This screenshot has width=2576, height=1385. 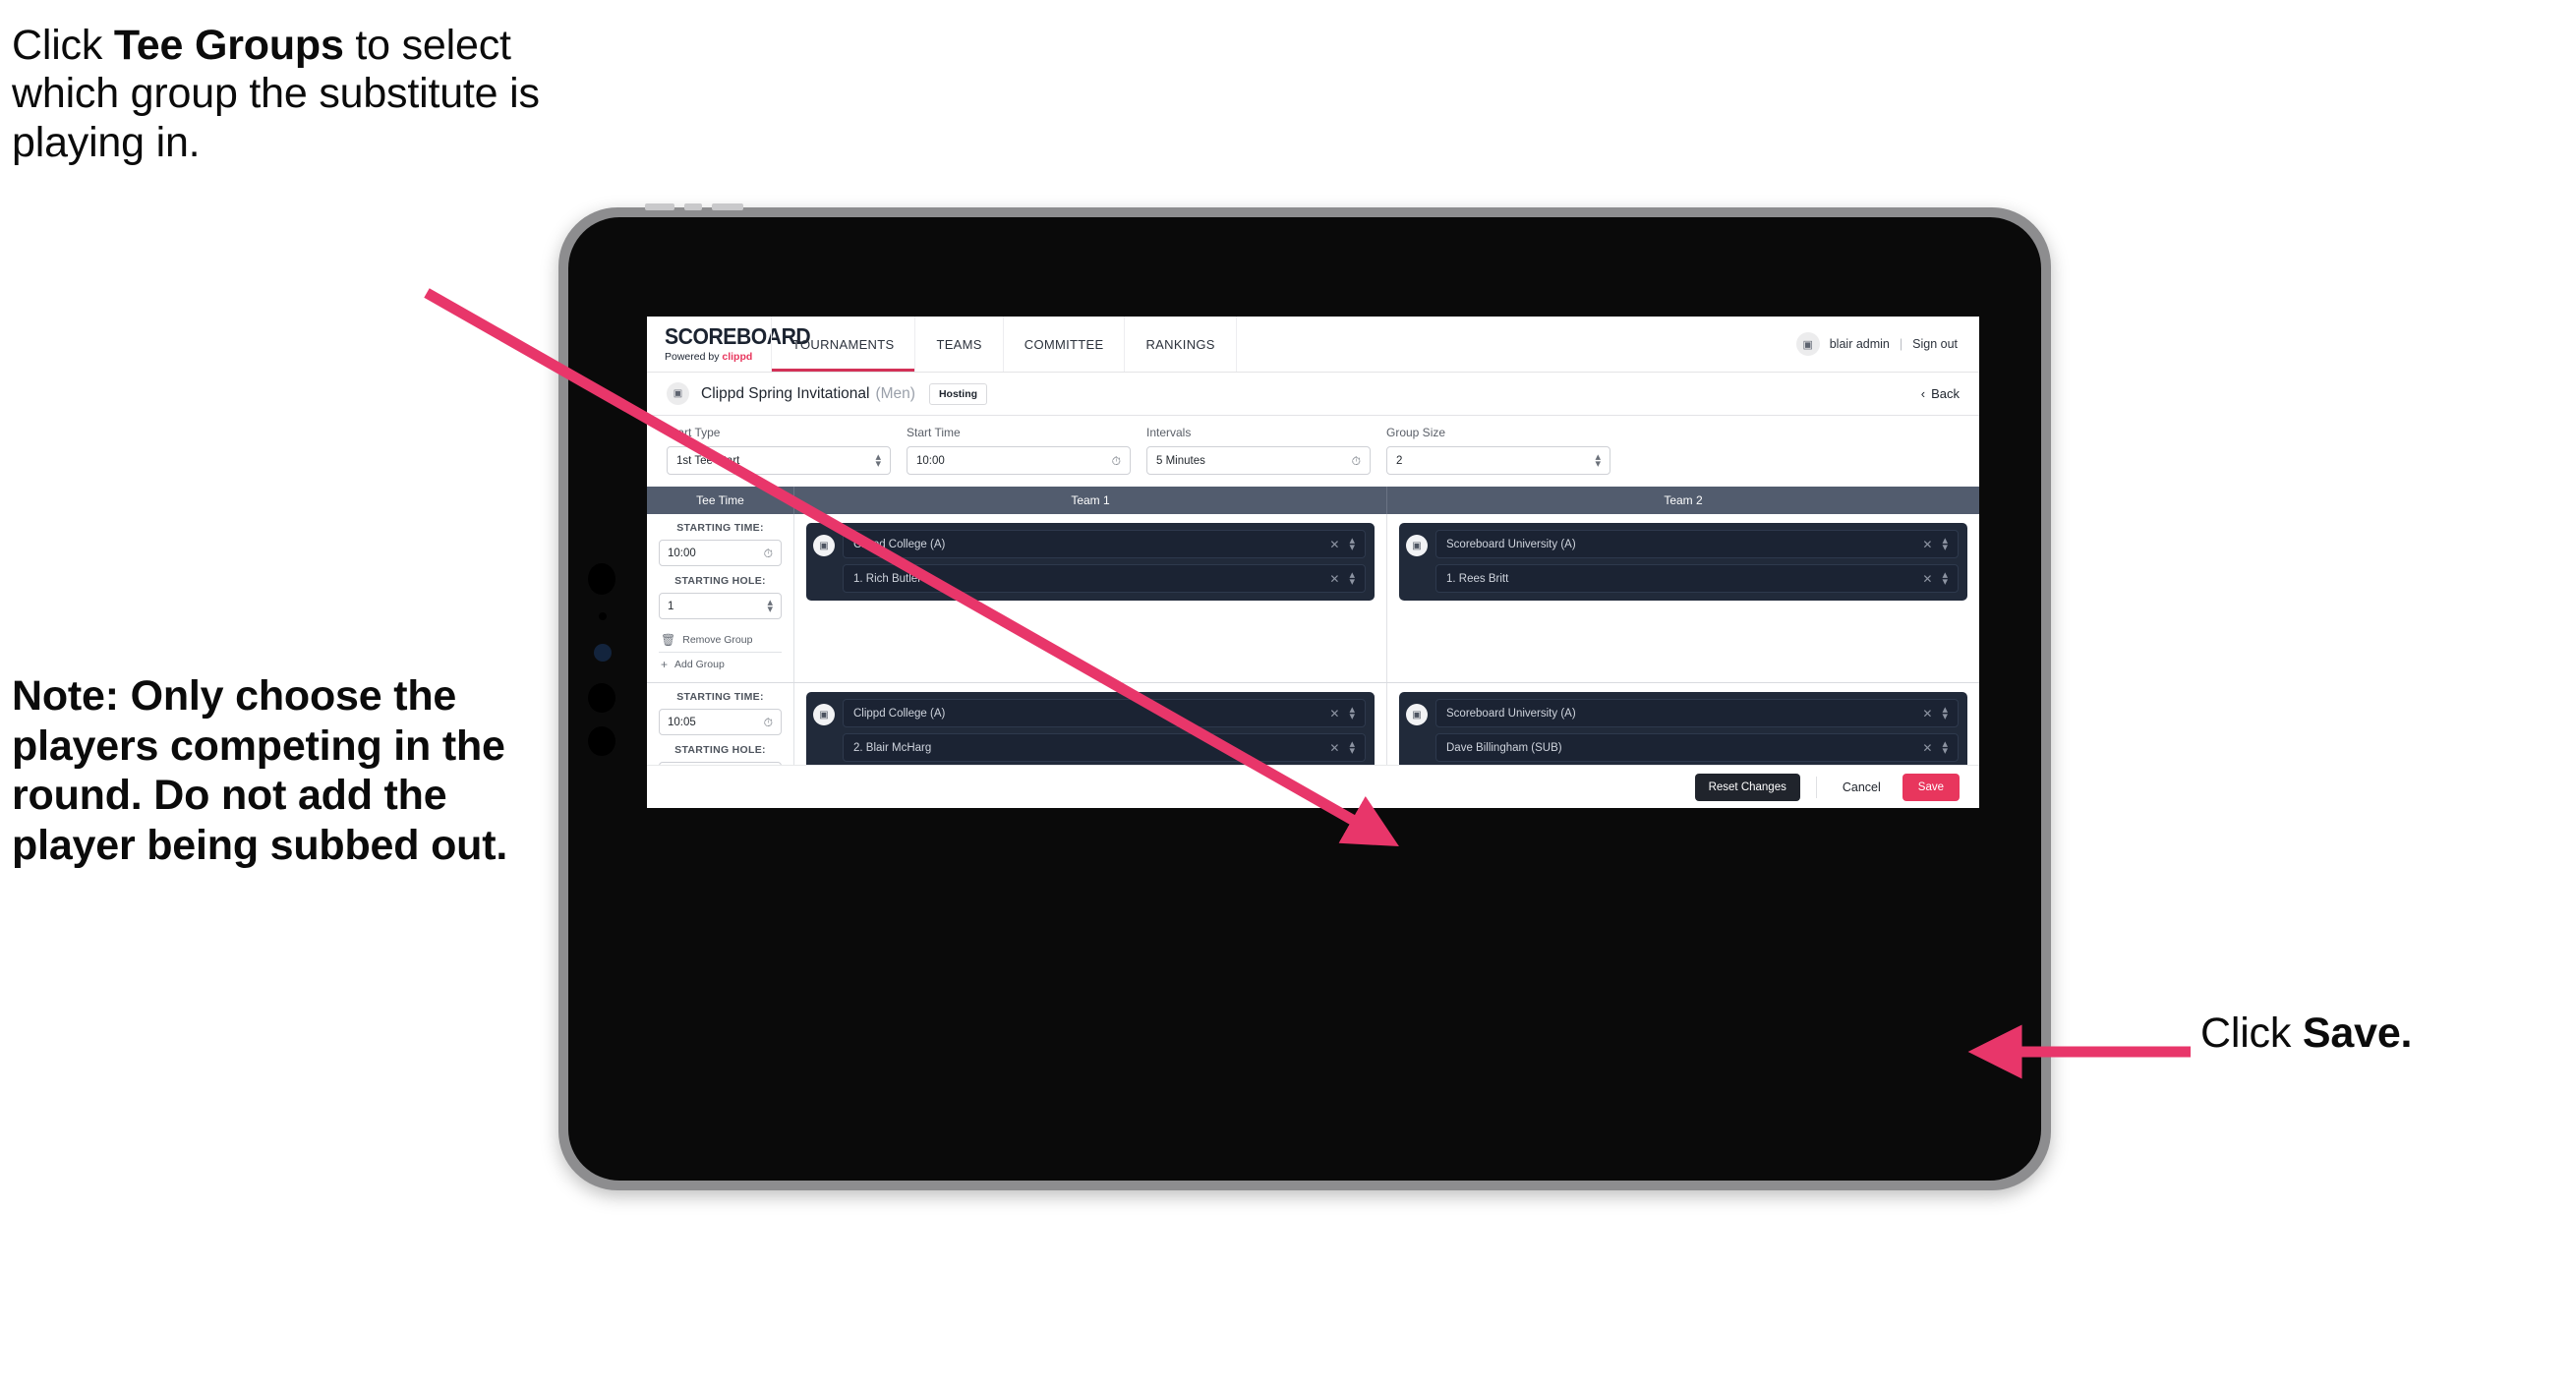 What do you see at coordinates (694, 357) in the screenshot?
I see `brand-powered-text: Powered by` at bounding box center [694, 357].